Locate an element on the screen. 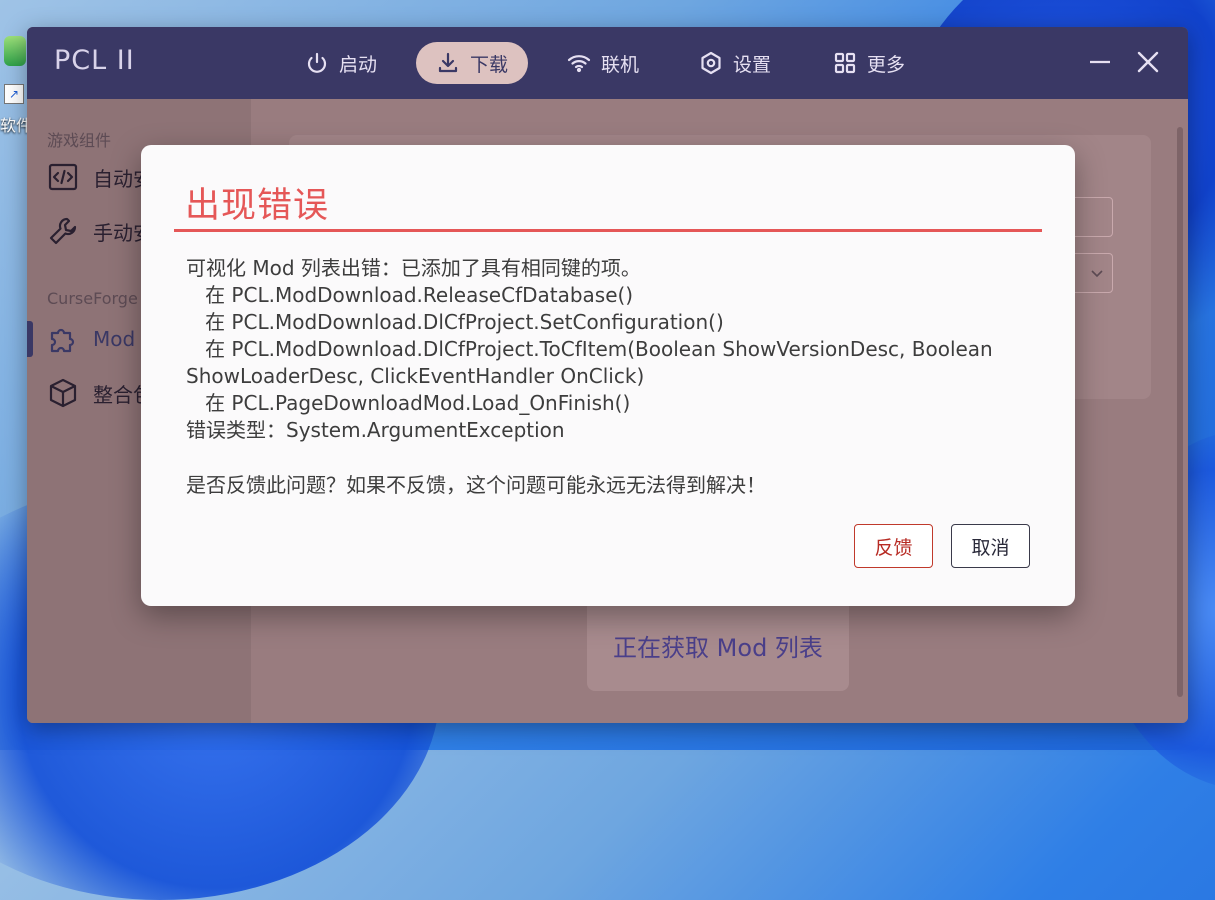 The image size is (1215, 900). puzzle-icon is located at coordinates (62, 340).